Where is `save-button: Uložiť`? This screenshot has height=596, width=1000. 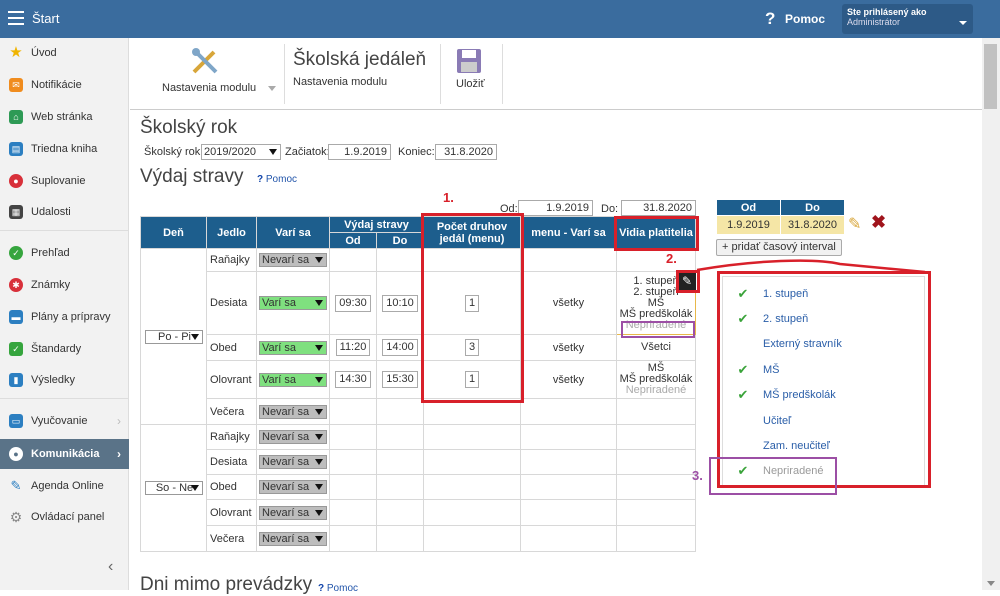
save-button: Uložiť is located at coordinates (472, 71).